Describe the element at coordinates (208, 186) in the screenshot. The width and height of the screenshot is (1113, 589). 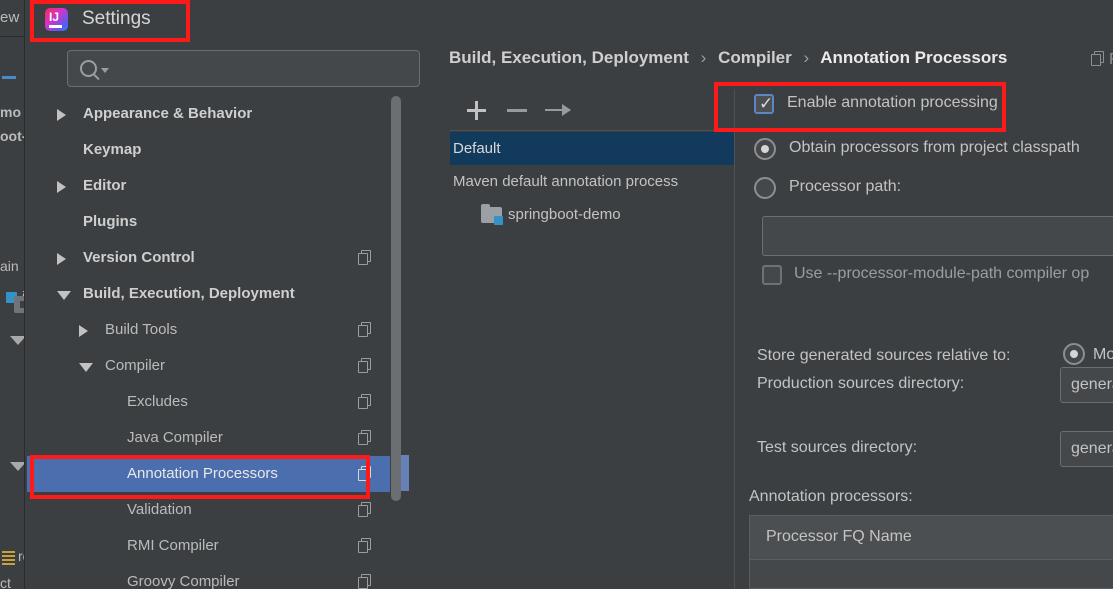
I see `sidebar-item-editor: Editor` at that location.